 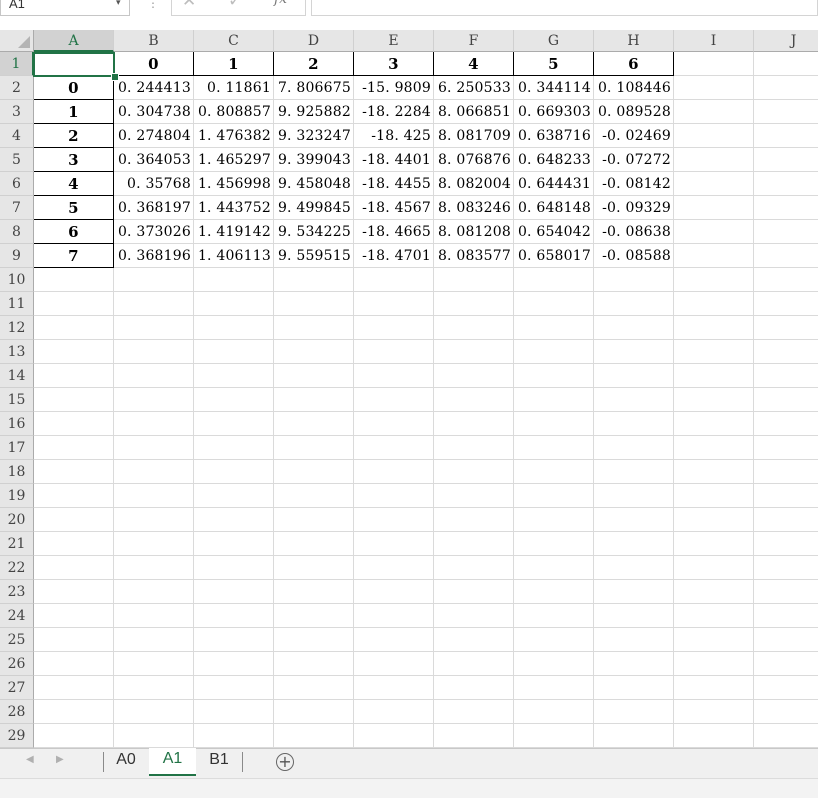 What do you see at coordinates (234, 88) in the screenshot?
I see `table-cell: 0. 11861` at bounding box center [234, 88].